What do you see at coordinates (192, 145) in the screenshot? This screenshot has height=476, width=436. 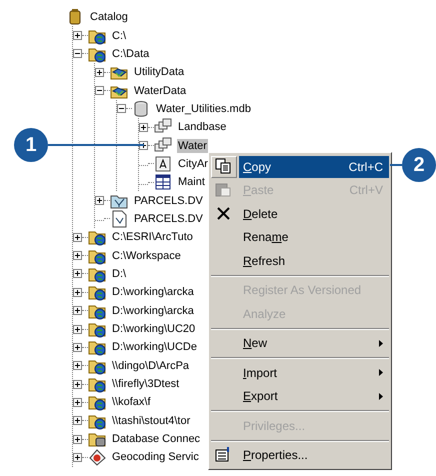 I see `tree-item-label: Water` at bounding box center [192, 145].